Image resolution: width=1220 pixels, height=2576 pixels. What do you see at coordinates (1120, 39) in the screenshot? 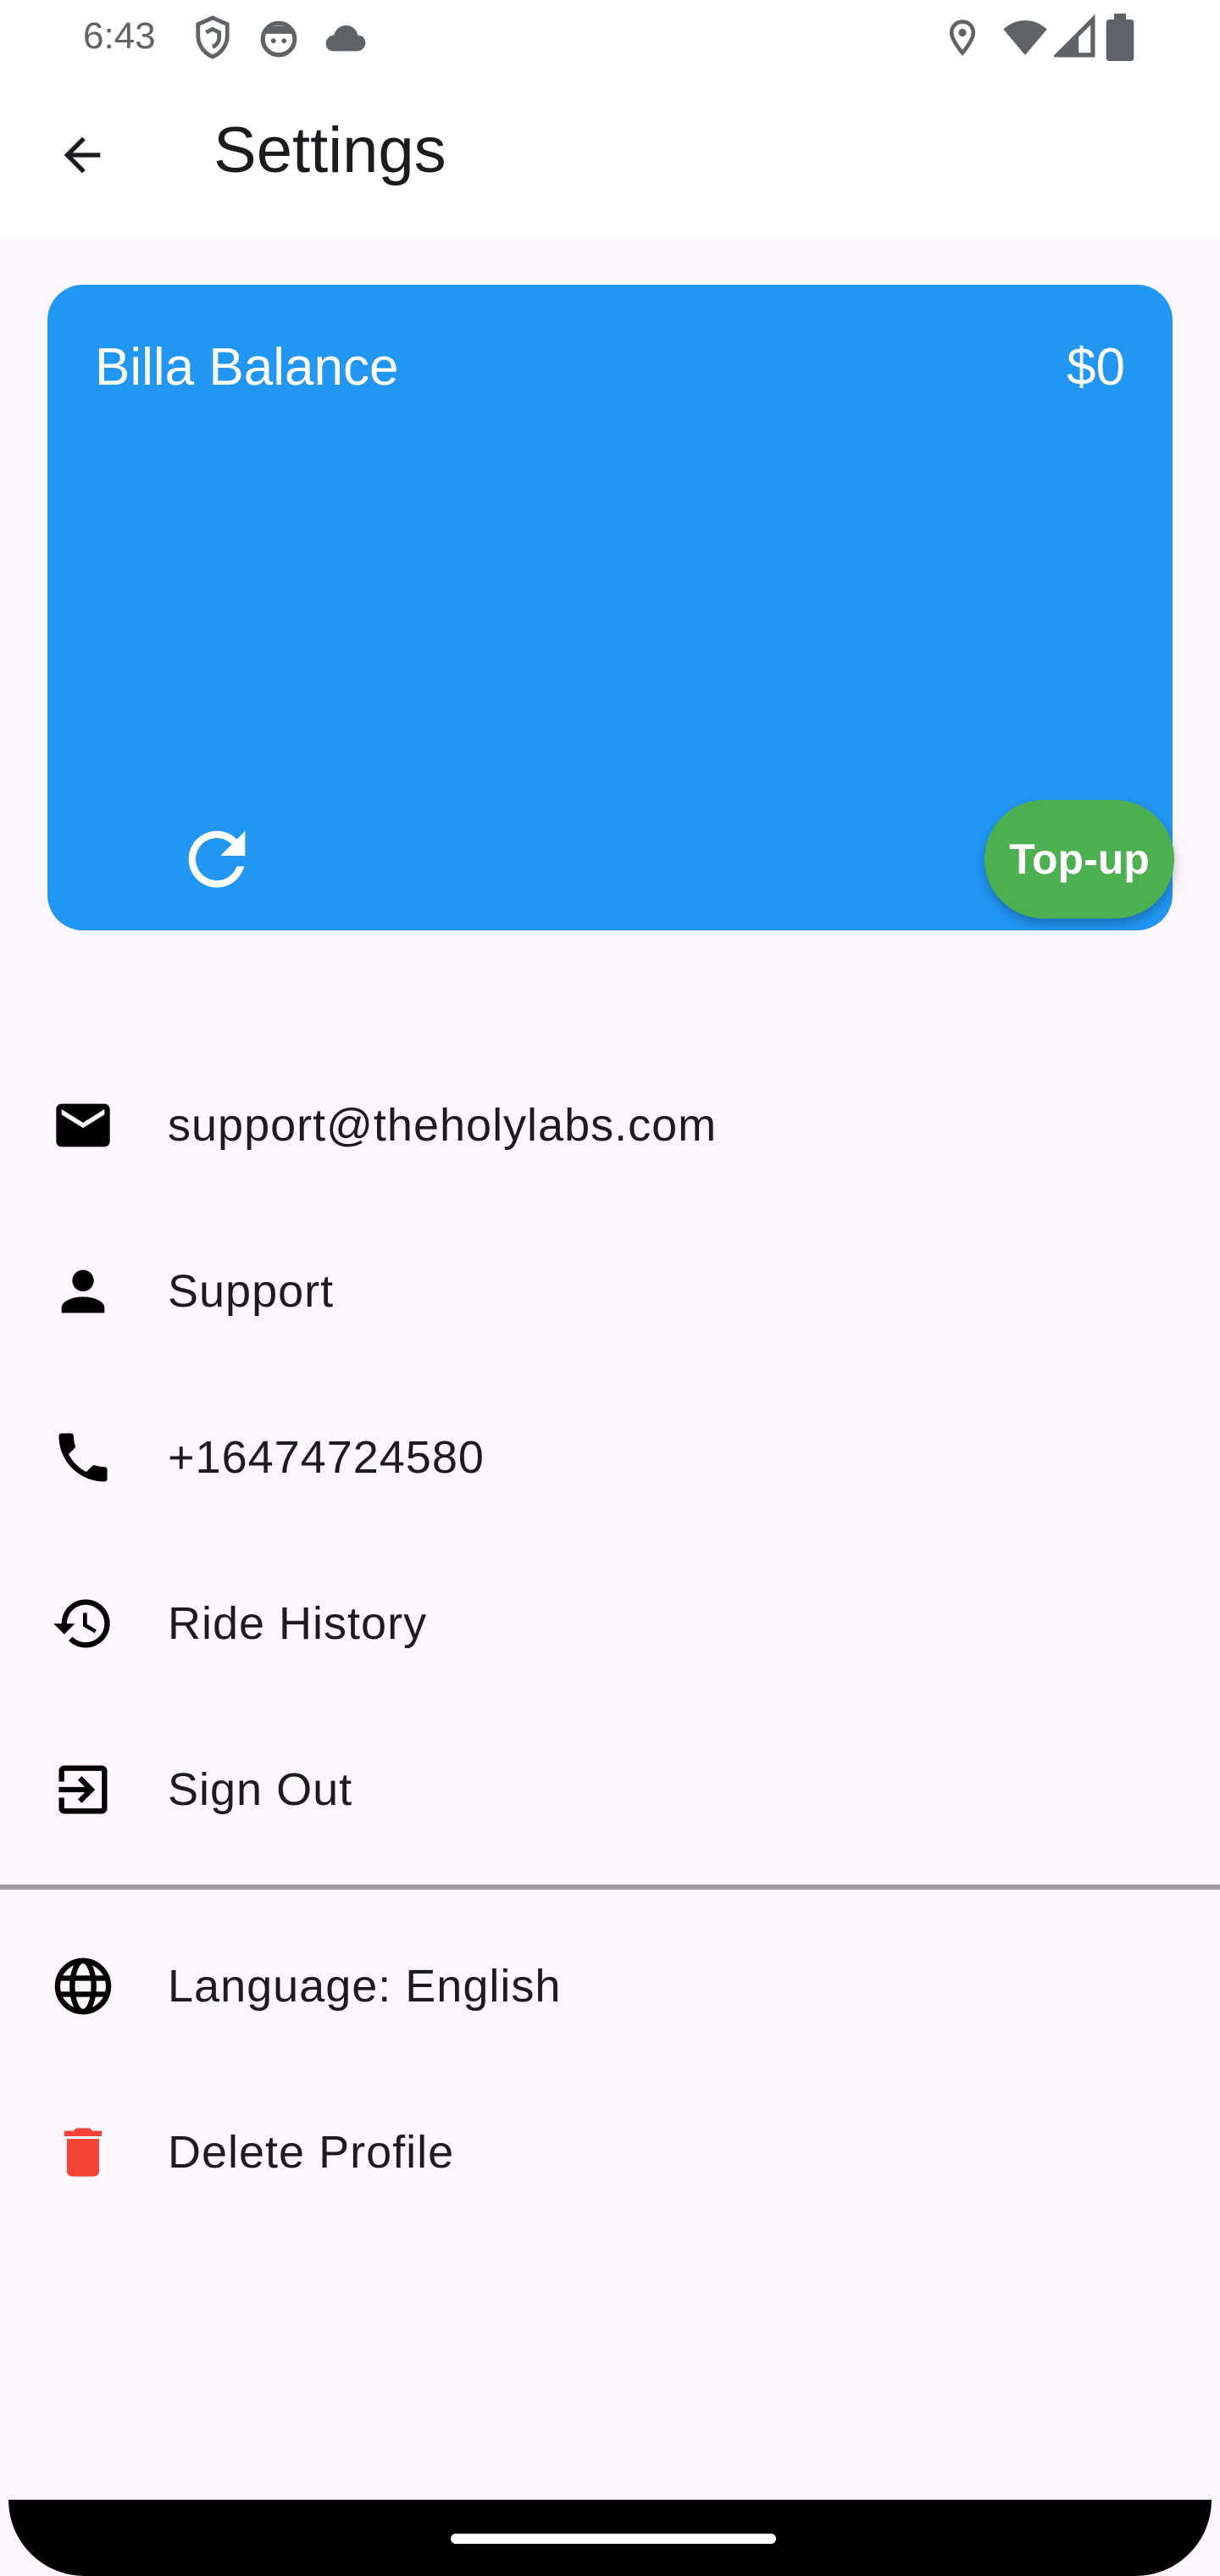
I see `battery-icon` at bounding box center [1120, 39].